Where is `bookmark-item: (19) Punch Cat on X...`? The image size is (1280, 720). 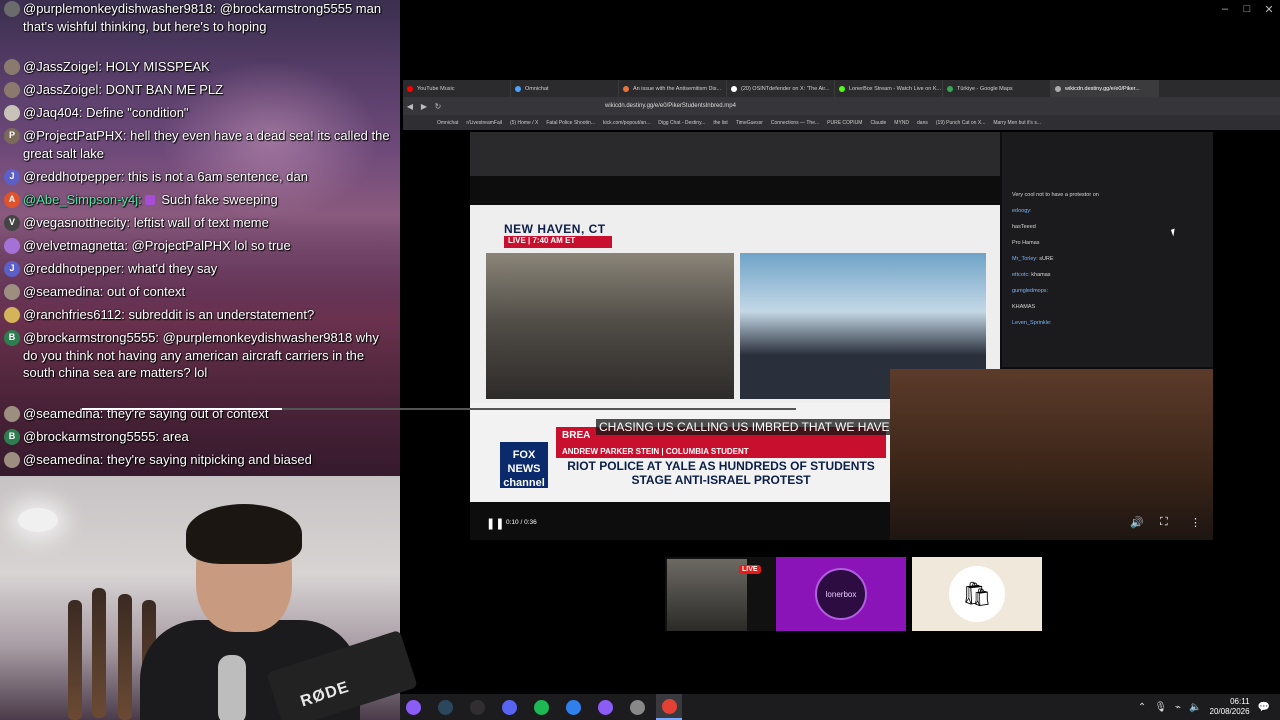
bookmark-item: (19) Punch Cat on X... is located at coordinates (960, 123).